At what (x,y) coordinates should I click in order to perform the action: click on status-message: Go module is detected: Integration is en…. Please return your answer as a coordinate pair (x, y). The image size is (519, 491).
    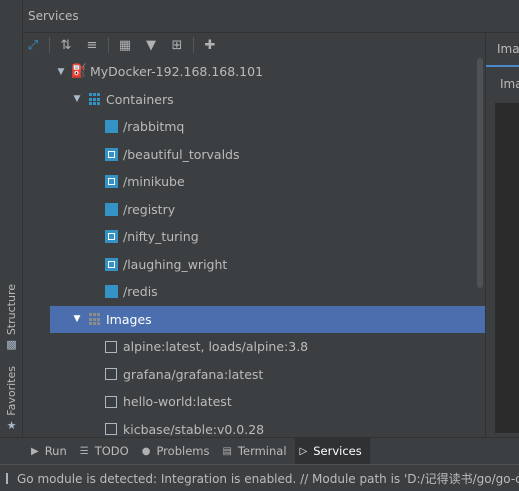
    Looking at the image, I should click on (268, 478).